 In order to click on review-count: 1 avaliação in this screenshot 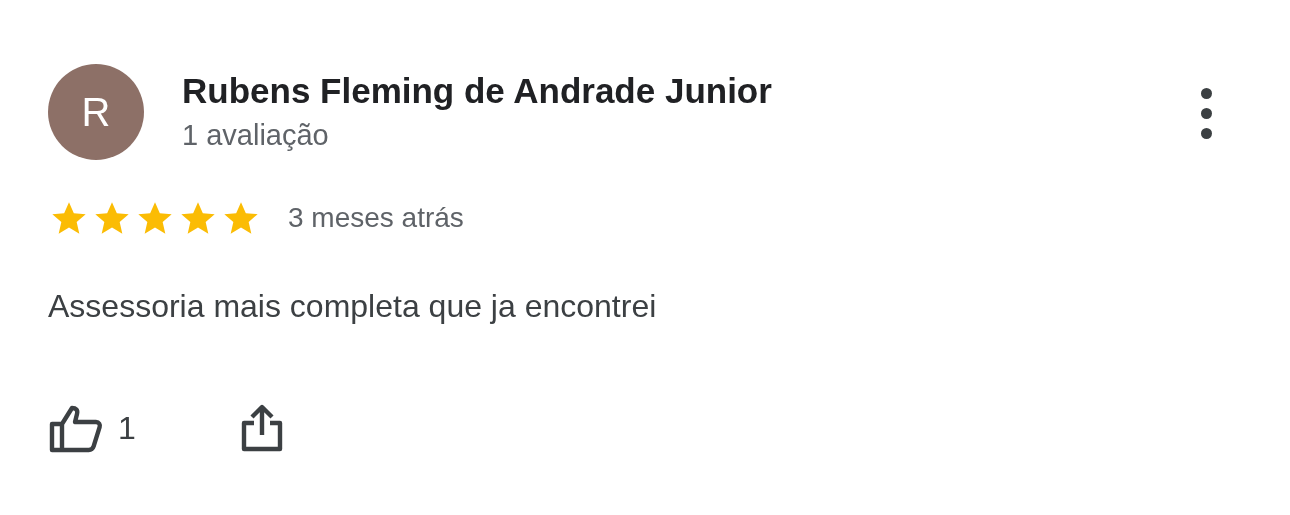, I will do `click(256, 135)`.